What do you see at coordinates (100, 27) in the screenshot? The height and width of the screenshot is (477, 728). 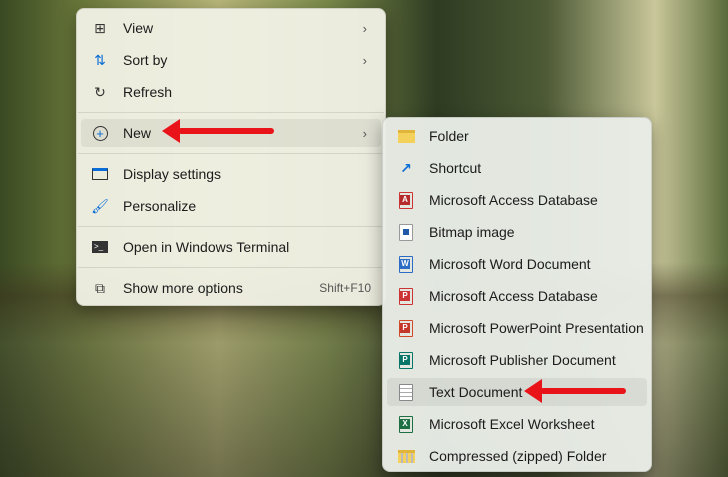 I see `grid-icon: ⊞` at bounding box center [100, 27].